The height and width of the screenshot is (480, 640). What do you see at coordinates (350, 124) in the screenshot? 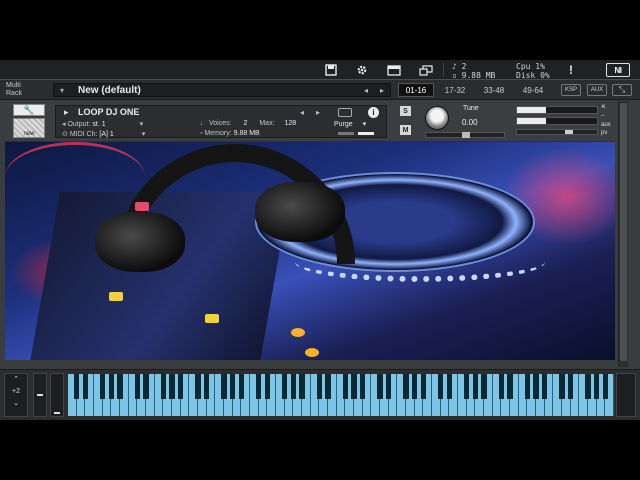
I see `purge-menu: Purge ▾` at bounding box center [350, 124].